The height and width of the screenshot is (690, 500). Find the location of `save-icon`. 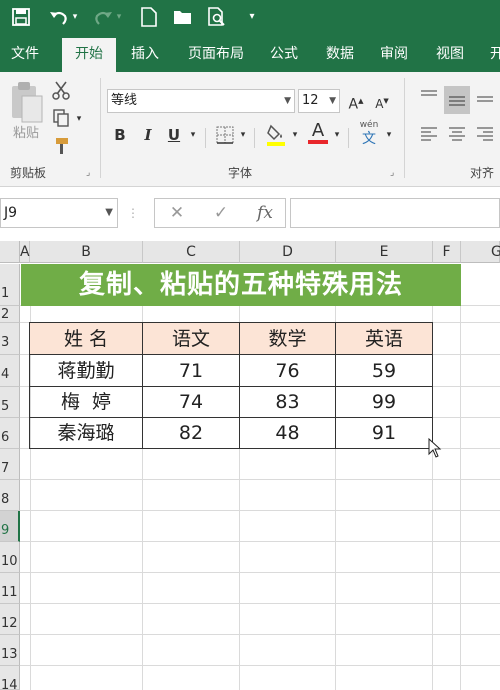

save-icon is located at coordinates (21, 17).